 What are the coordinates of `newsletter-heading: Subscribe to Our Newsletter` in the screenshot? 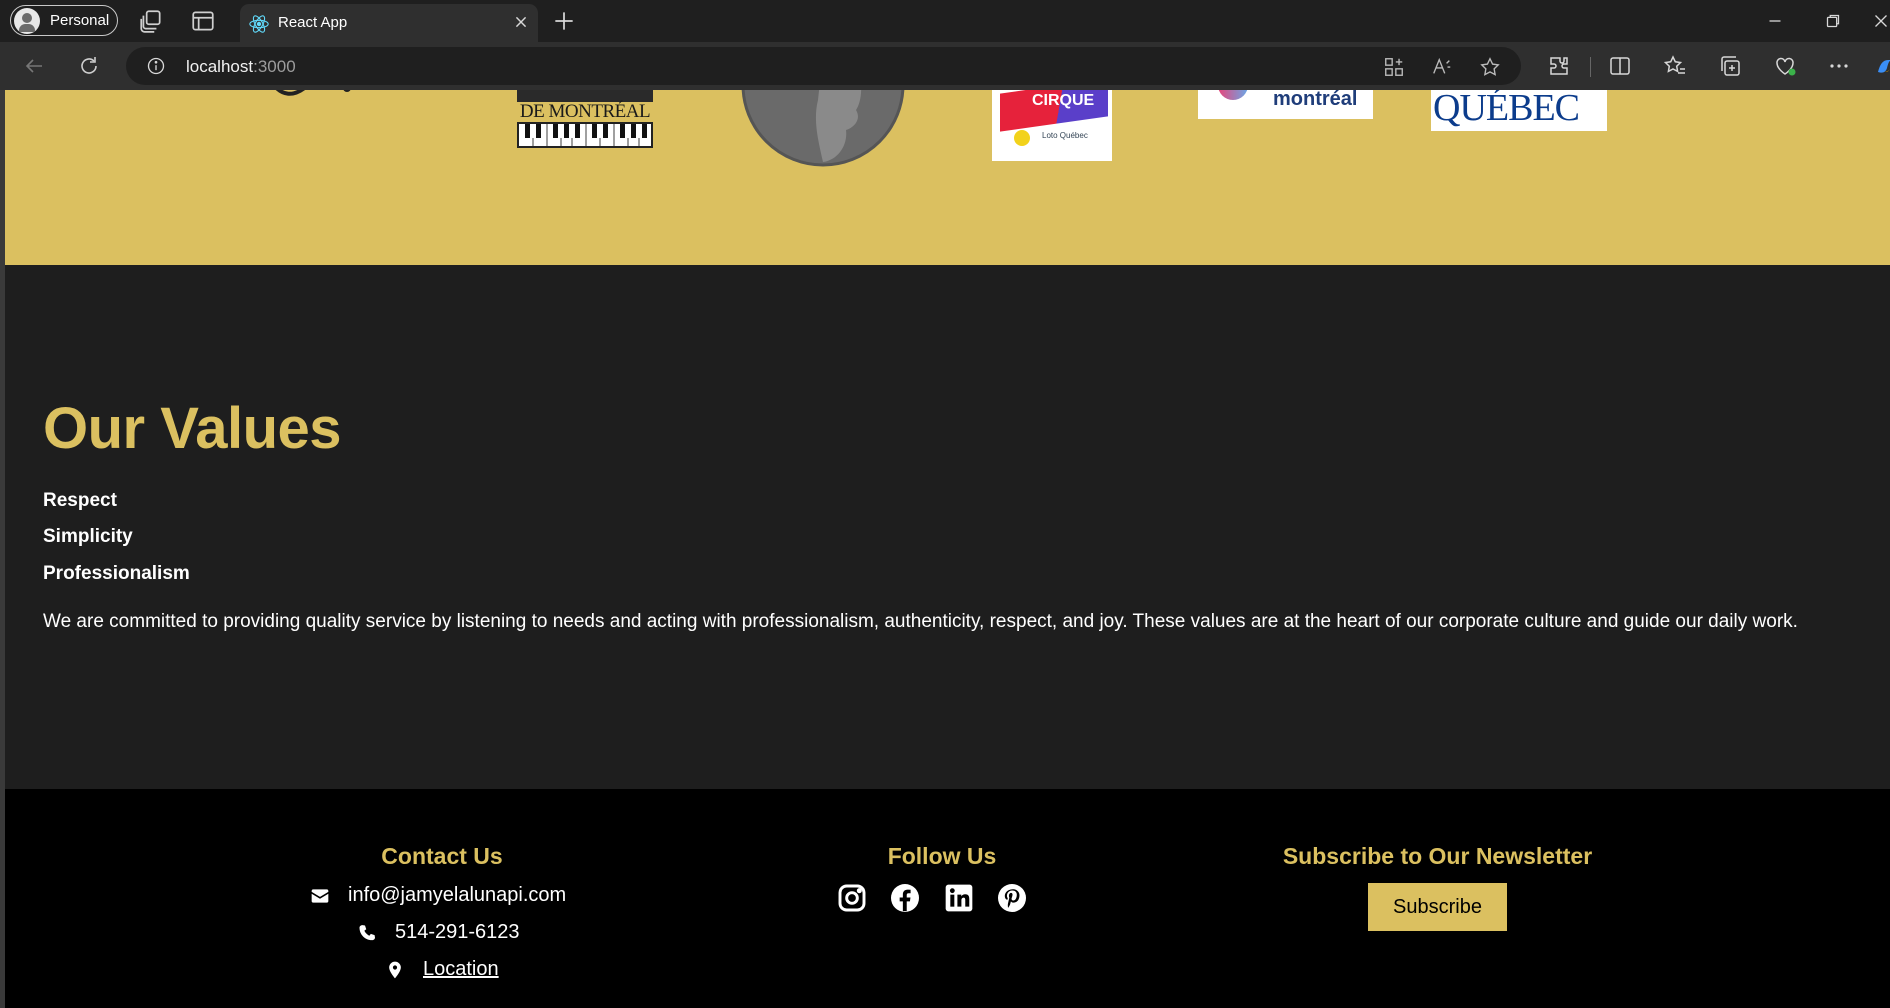 It's located at (1437, 856).